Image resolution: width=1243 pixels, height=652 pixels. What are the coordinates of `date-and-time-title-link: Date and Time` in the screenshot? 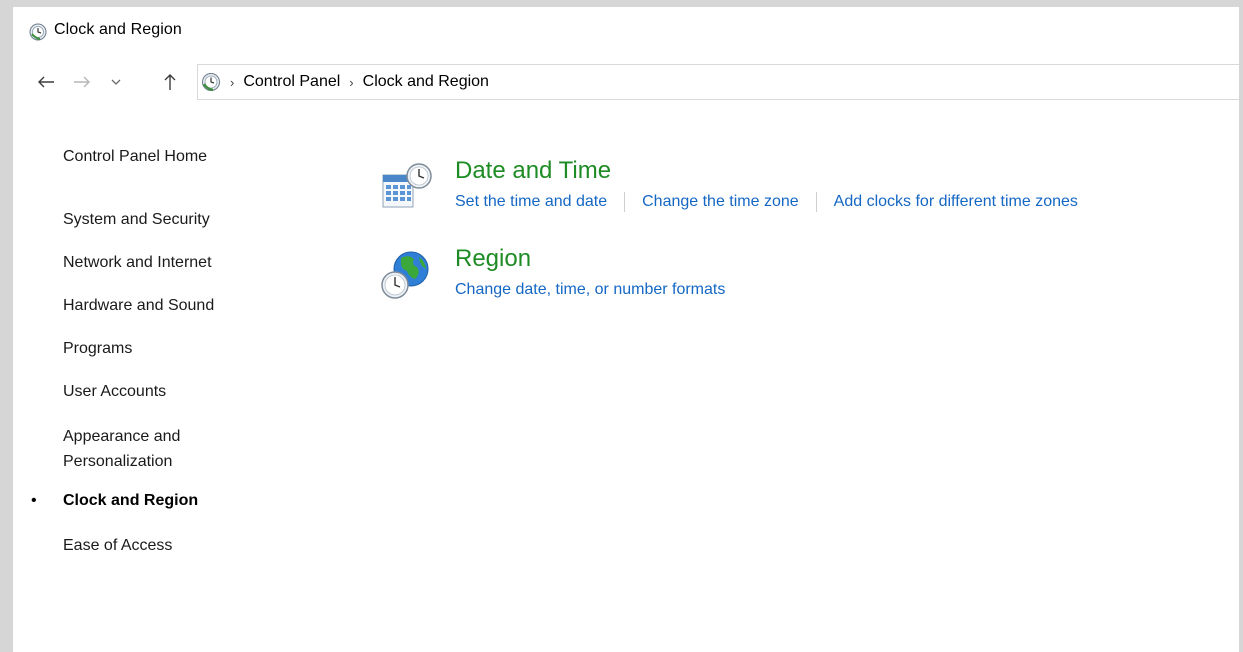 It's located at (533, 171).